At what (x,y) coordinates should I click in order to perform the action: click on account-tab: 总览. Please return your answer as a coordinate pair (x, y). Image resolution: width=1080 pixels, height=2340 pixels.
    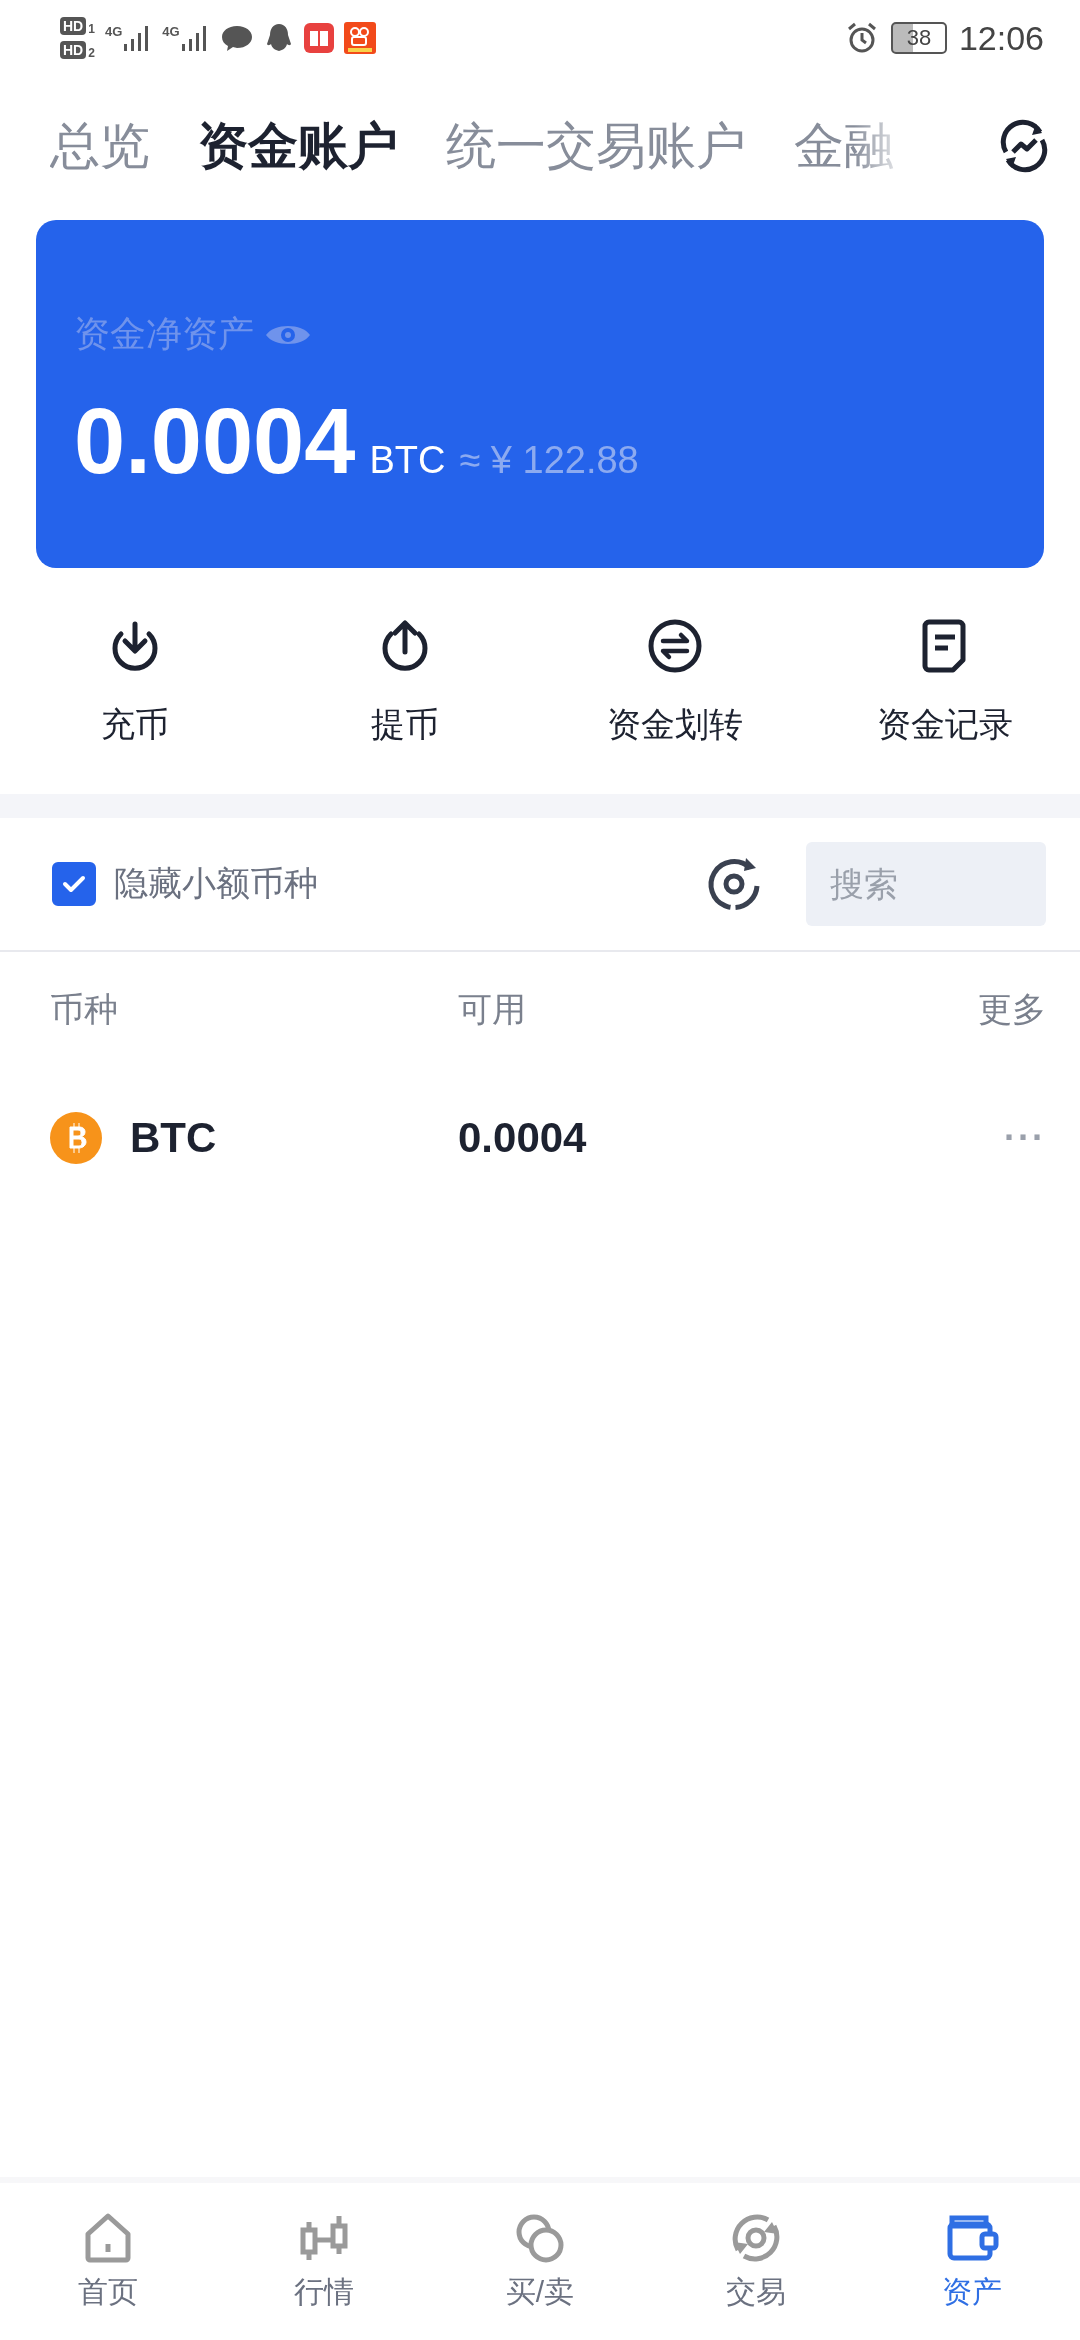
    Looking at the image, I should click on (100, 146).